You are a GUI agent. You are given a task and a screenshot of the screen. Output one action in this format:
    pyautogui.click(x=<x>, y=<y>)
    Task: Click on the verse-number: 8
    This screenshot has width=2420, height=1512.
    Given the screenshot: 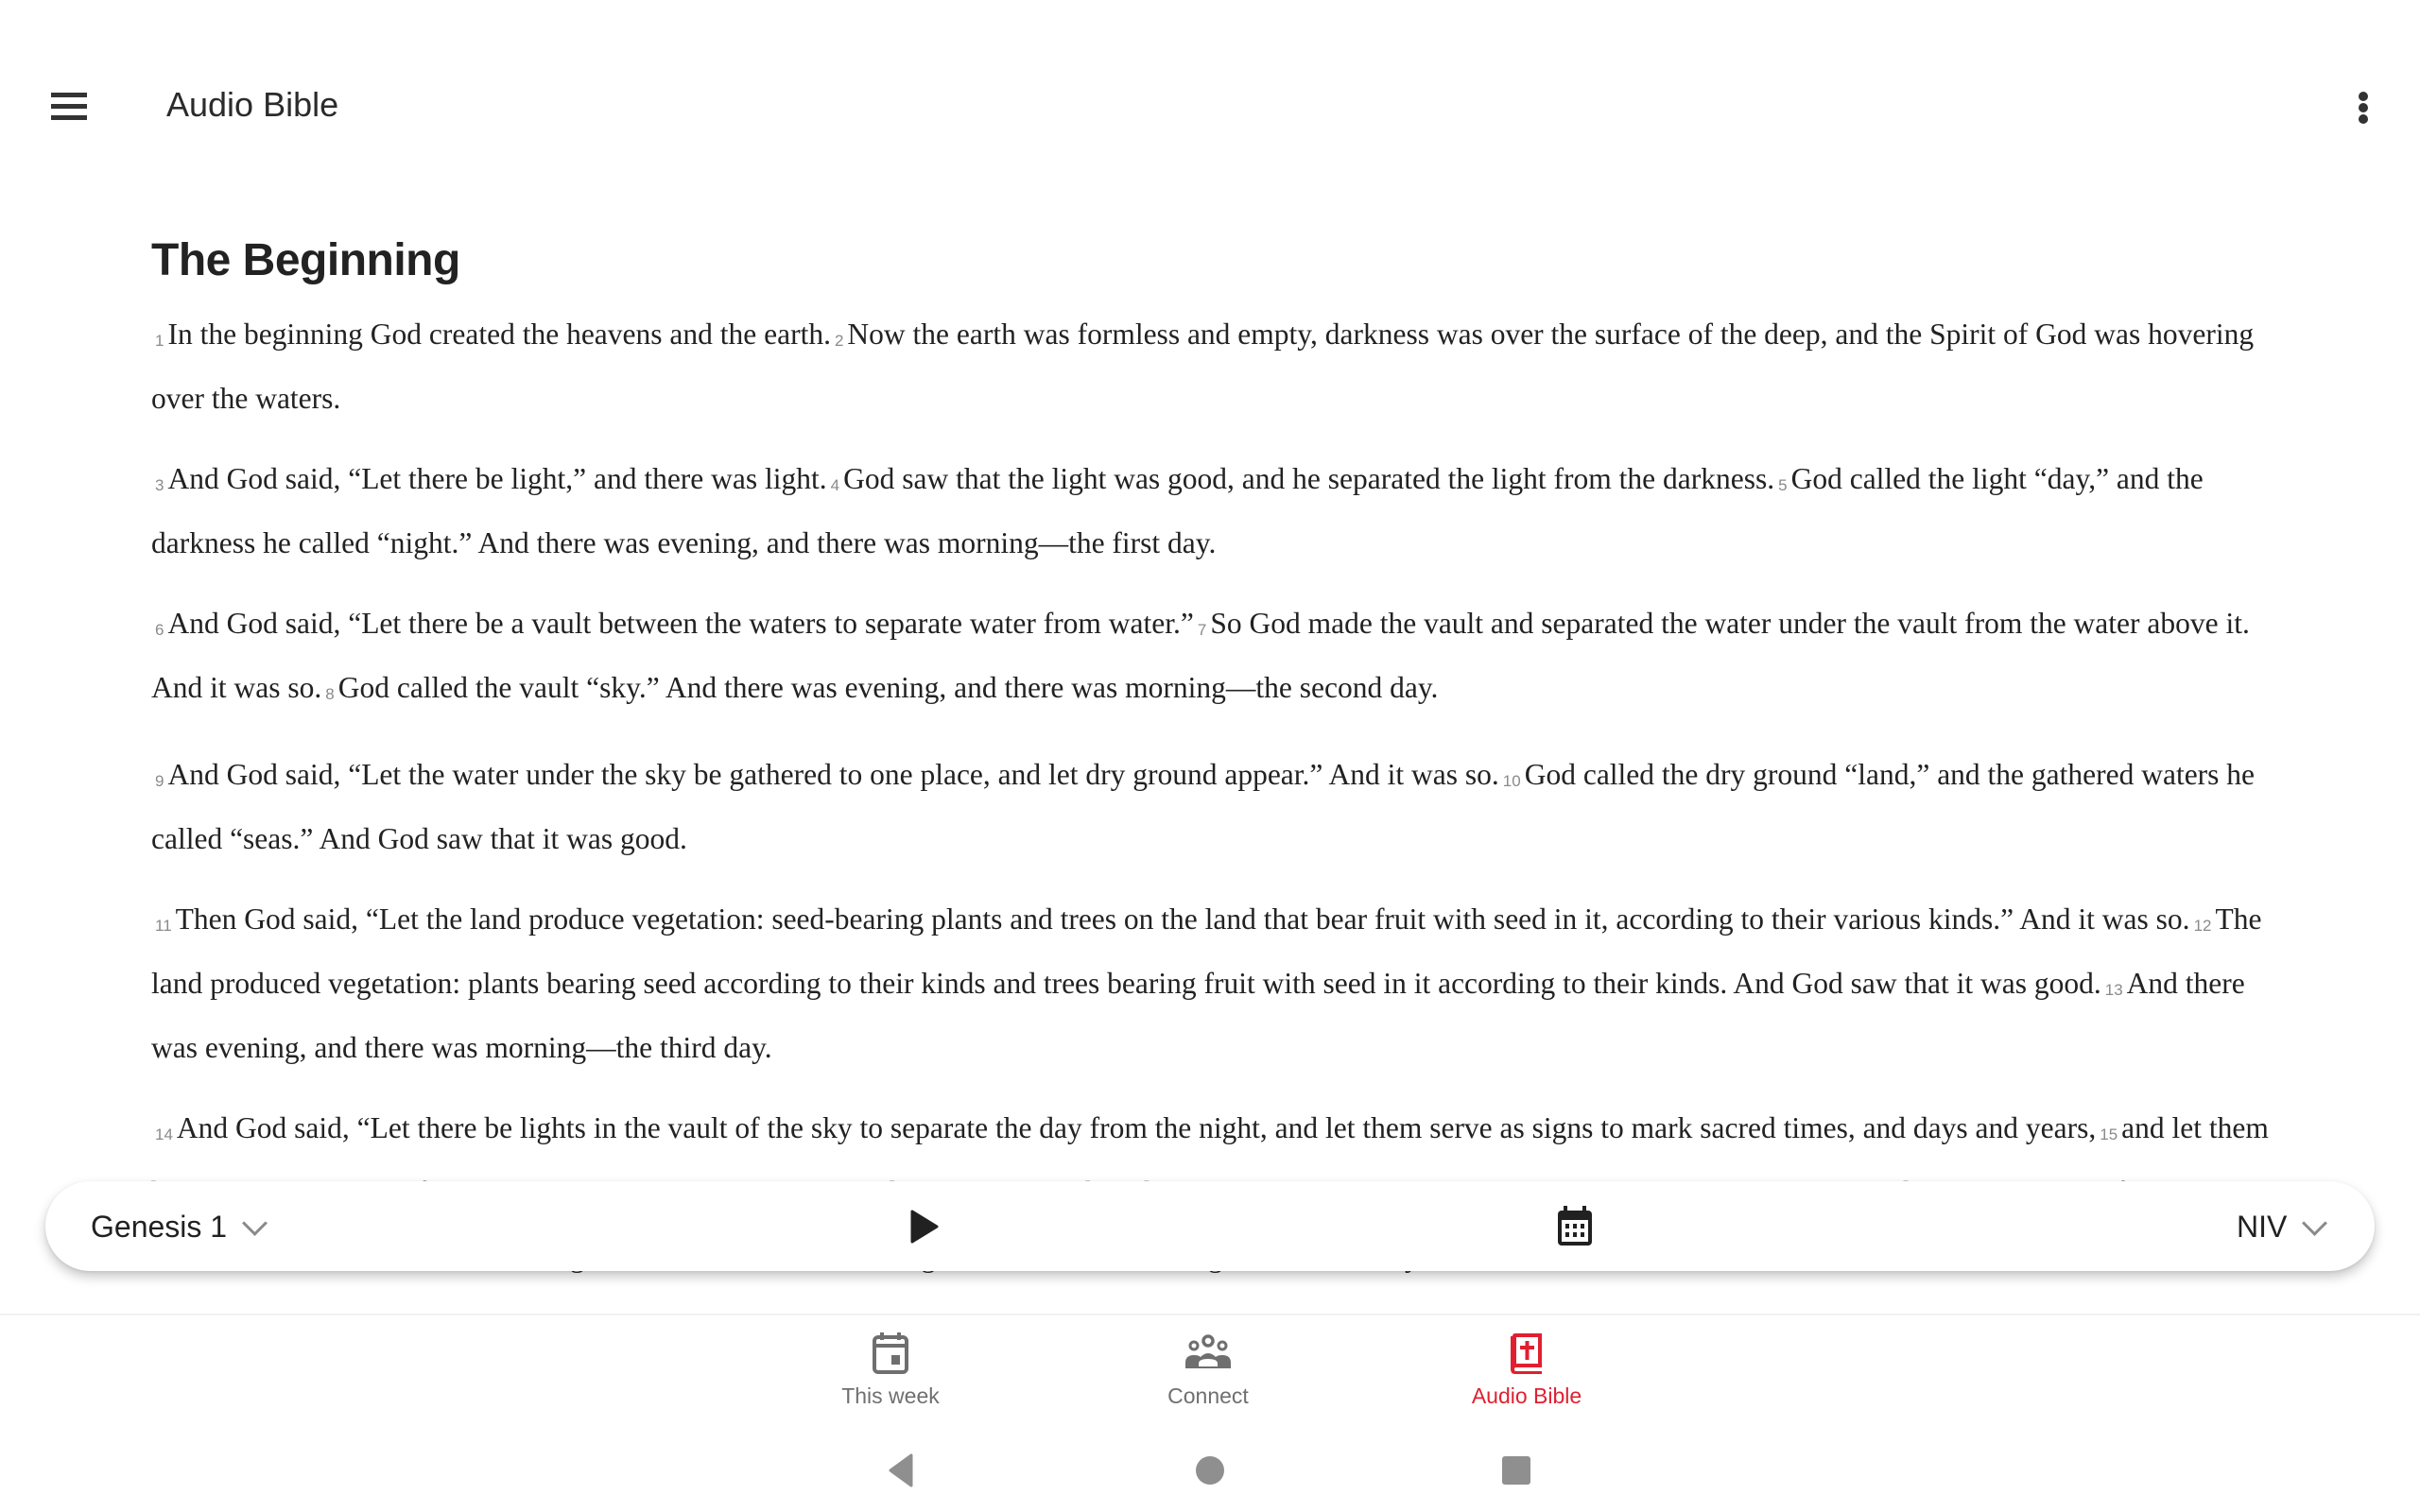 What is the action you would take?
    pyautogui.click(x=330, y=694)
    